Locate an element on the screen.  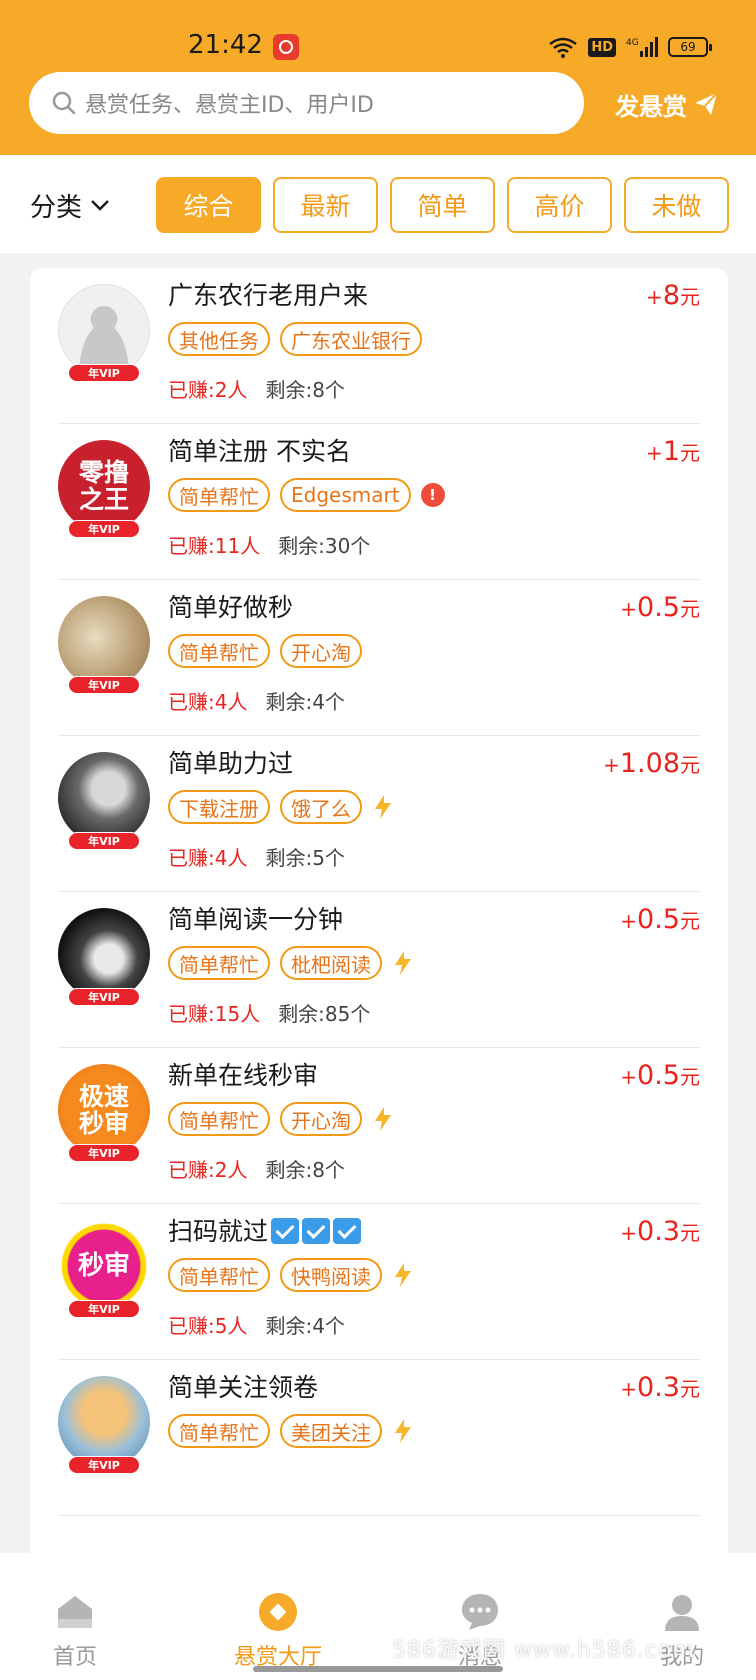
remaining-count: 剩余:4个 is located at coordinates (305, 702).